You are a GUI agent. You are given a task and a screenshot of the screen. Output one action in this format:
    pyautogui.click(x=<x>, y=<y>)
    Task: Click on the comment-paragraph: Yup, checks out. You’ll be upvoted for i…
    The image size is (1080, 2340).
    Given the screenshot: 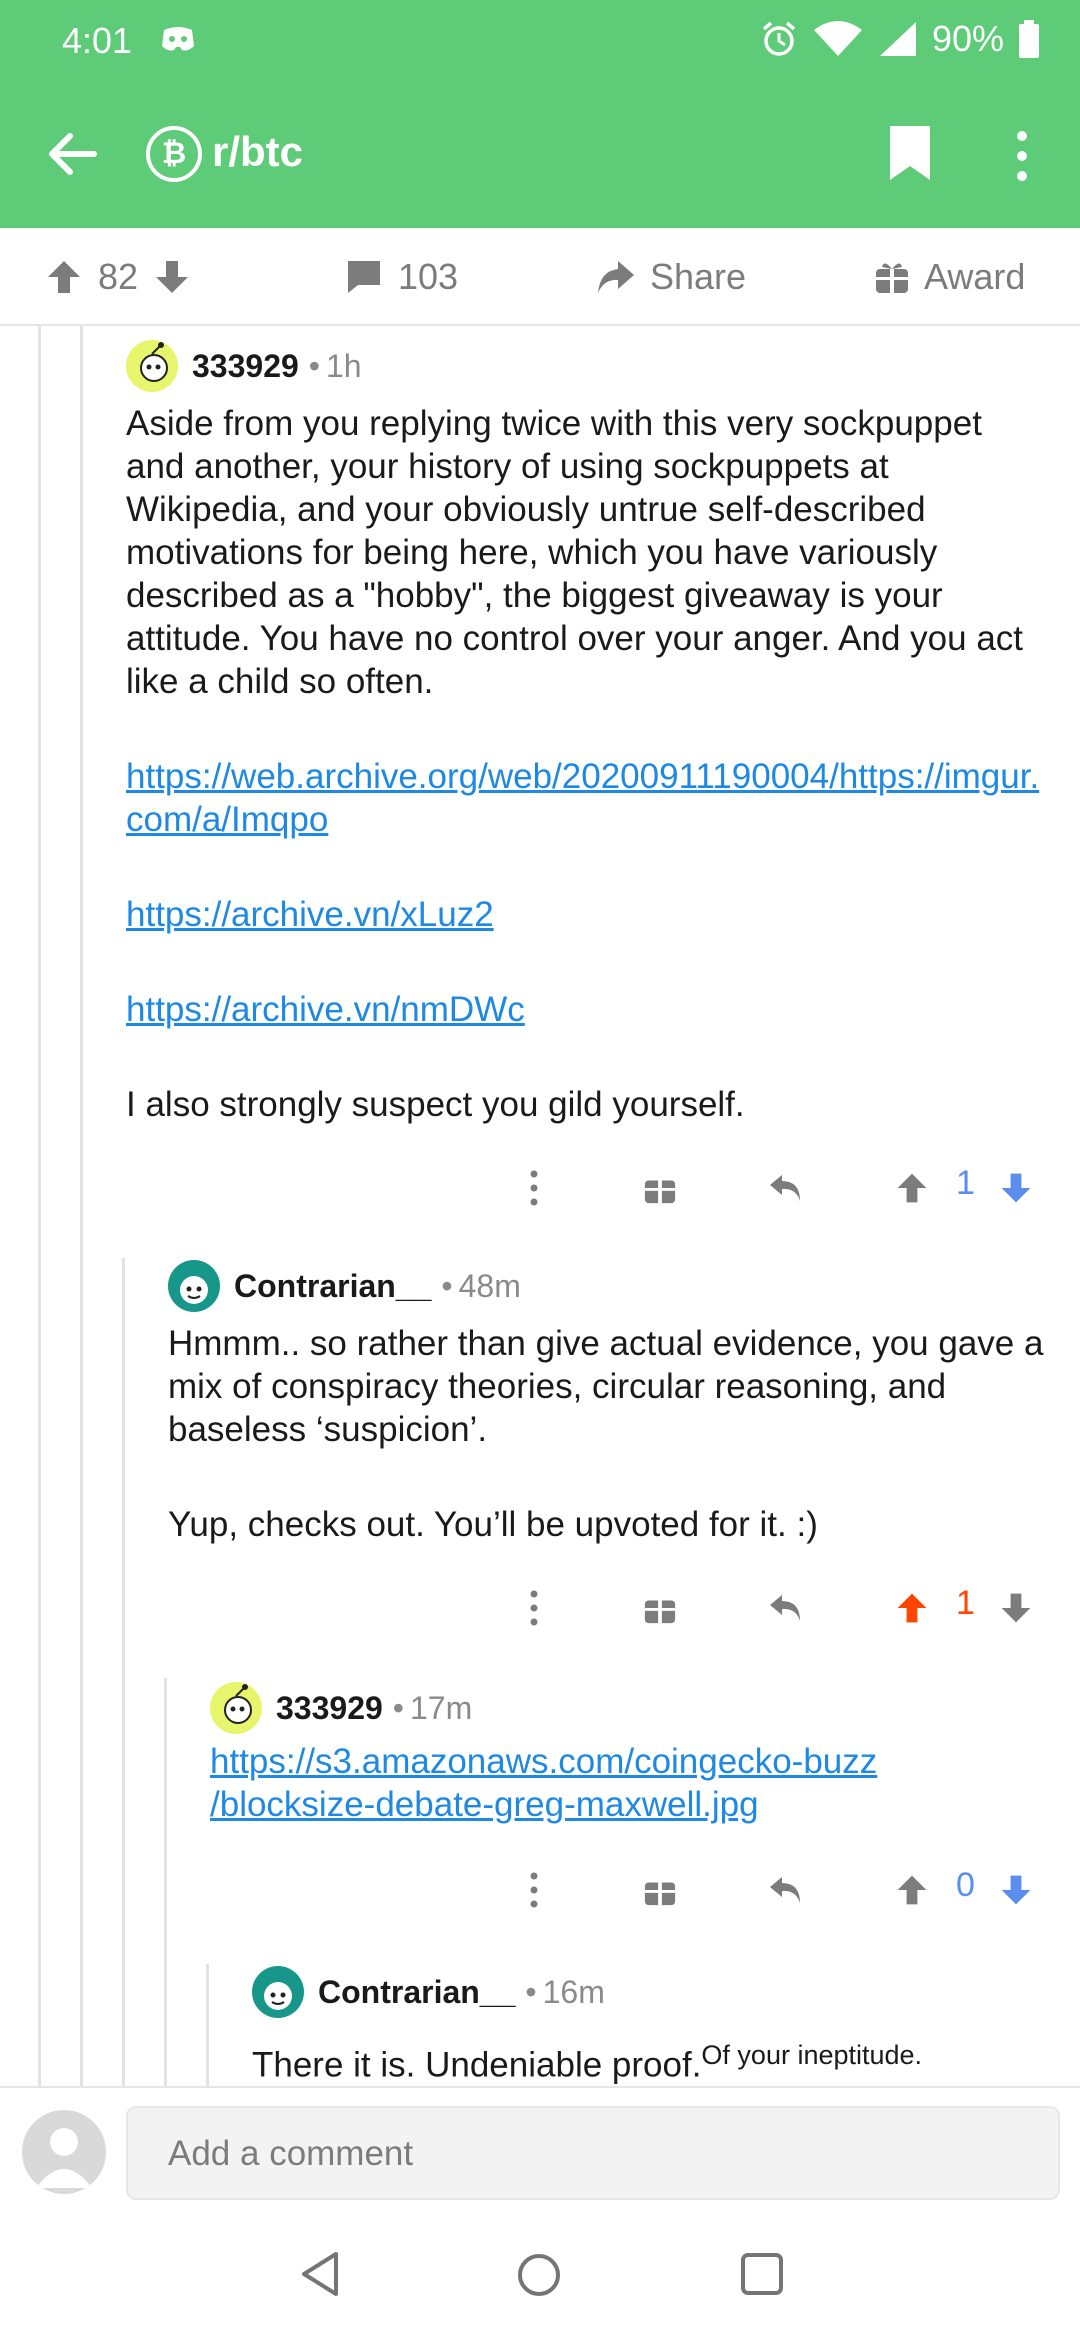 What is the action you would take?
    pyautogui.click(x=493, y=1524)
    